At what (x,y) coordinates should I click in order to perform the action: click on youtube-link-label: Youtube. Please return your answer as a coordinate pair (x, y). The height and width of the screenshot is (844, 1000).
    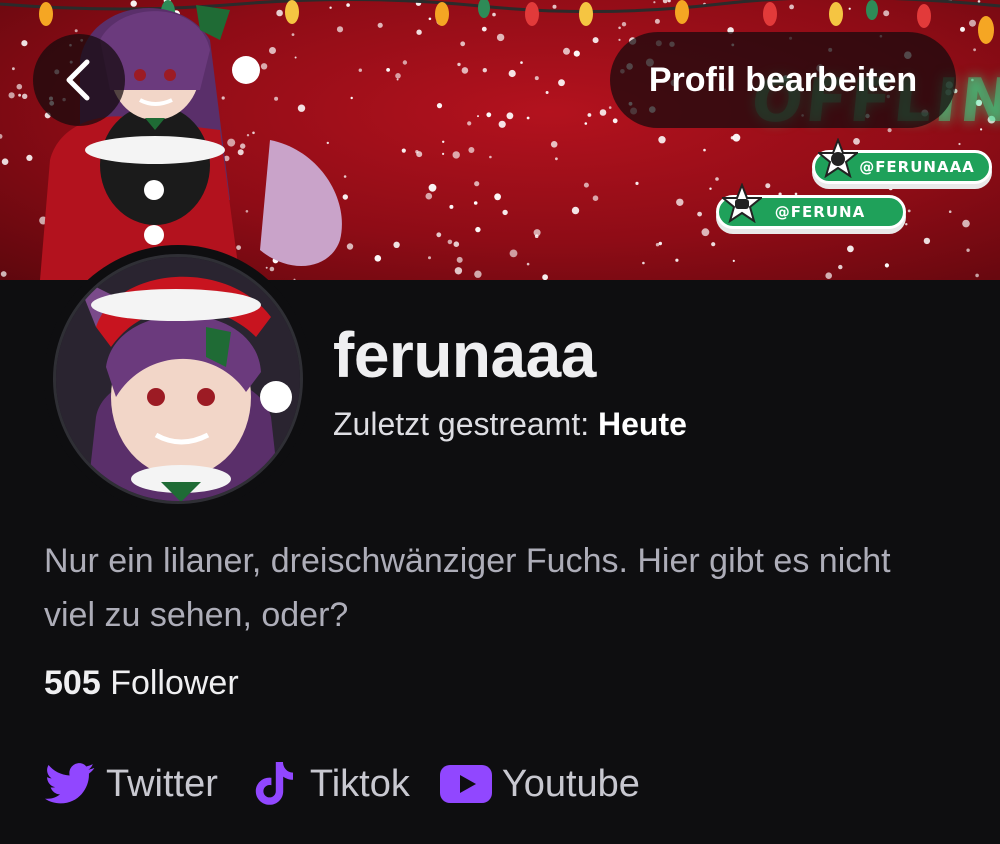
    Looking at the image, I should click on (570, 783).